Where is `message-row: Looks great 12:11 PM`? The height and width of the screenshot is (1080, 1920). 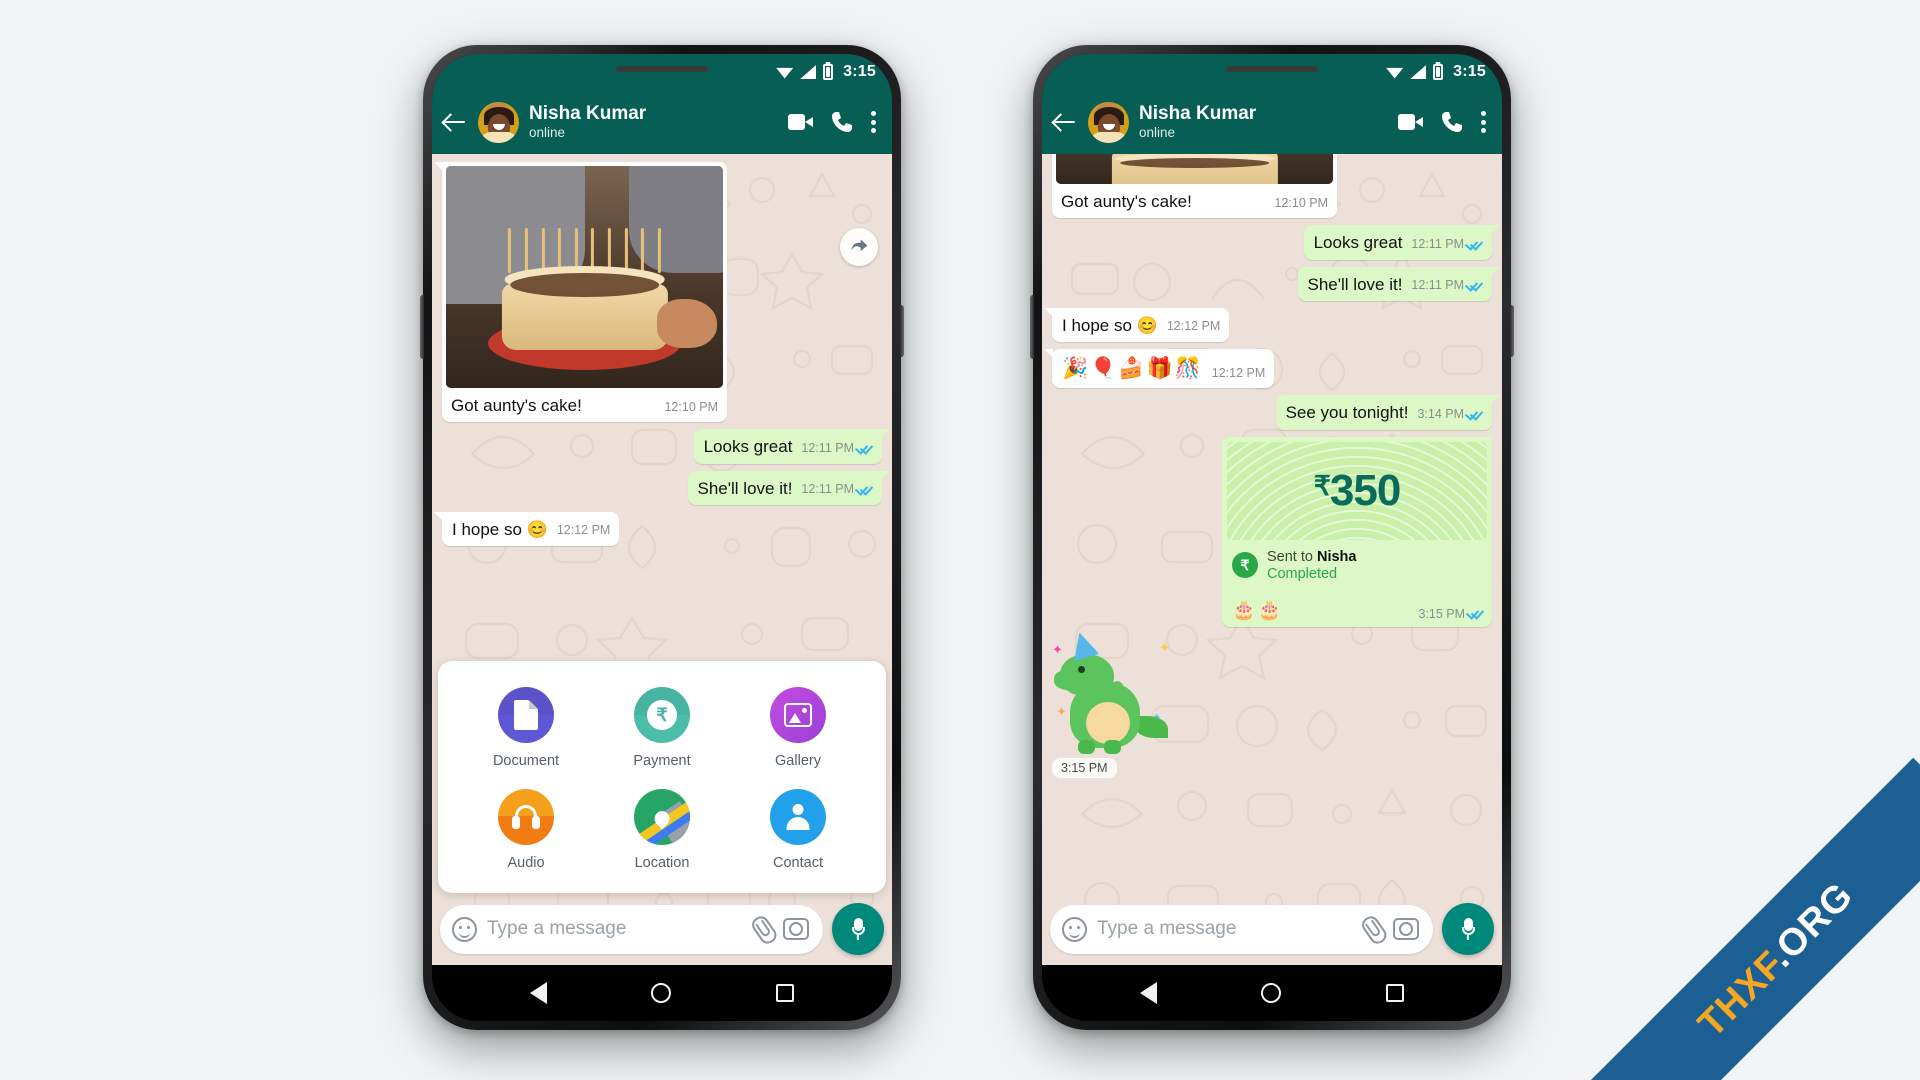
message-row: Looks great 12:11 PM is located at coordinates (666, 446).